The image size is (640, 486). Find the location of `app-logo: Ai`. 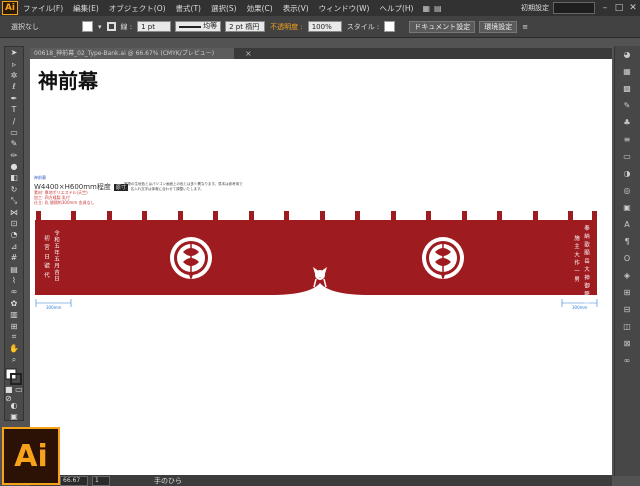

app-logo: Ai is located at coordinates (10, 8).